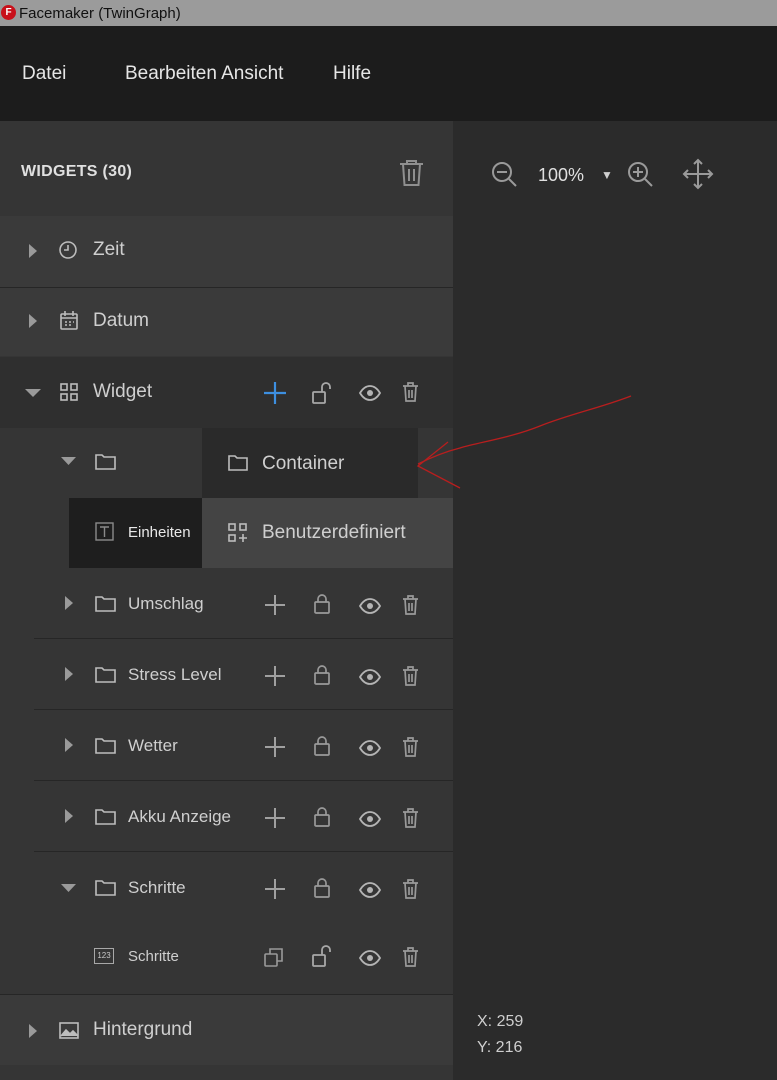  I want to click on zoom-level: 100%, so click(561, 175).